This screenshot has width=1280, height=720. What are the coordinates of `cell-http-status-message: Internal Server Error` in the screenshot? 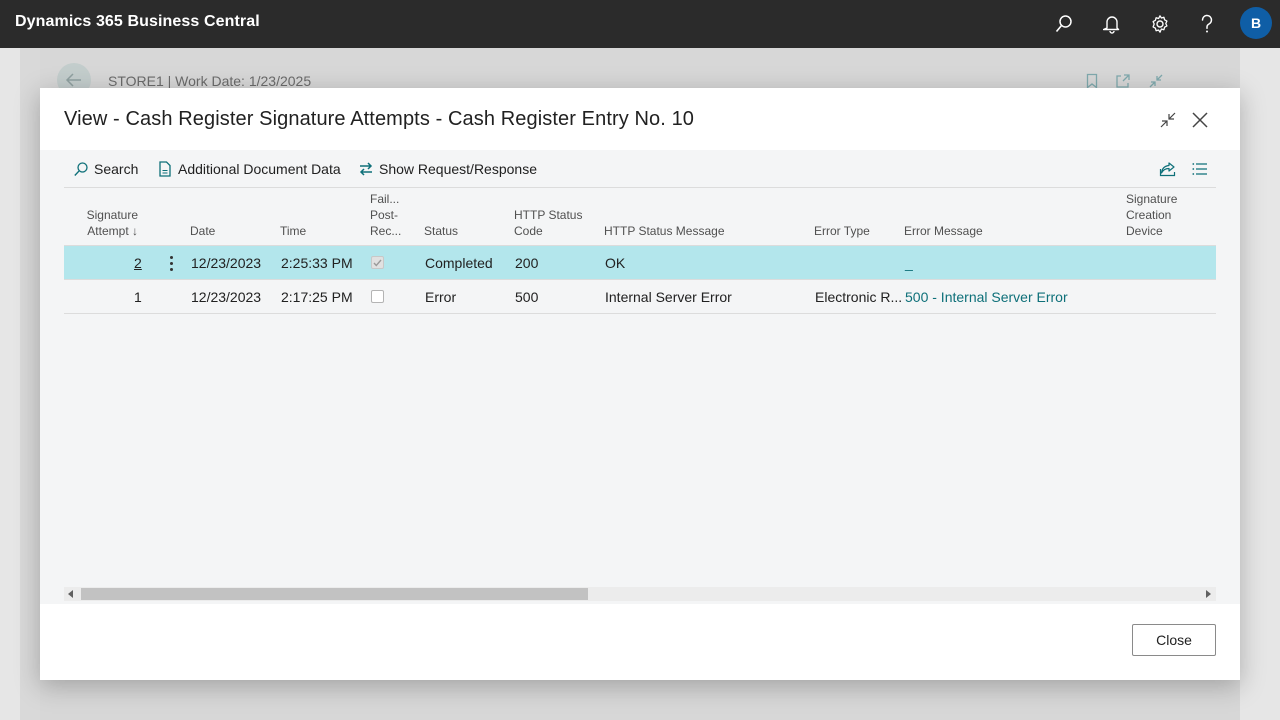 It's located at (668, 297).